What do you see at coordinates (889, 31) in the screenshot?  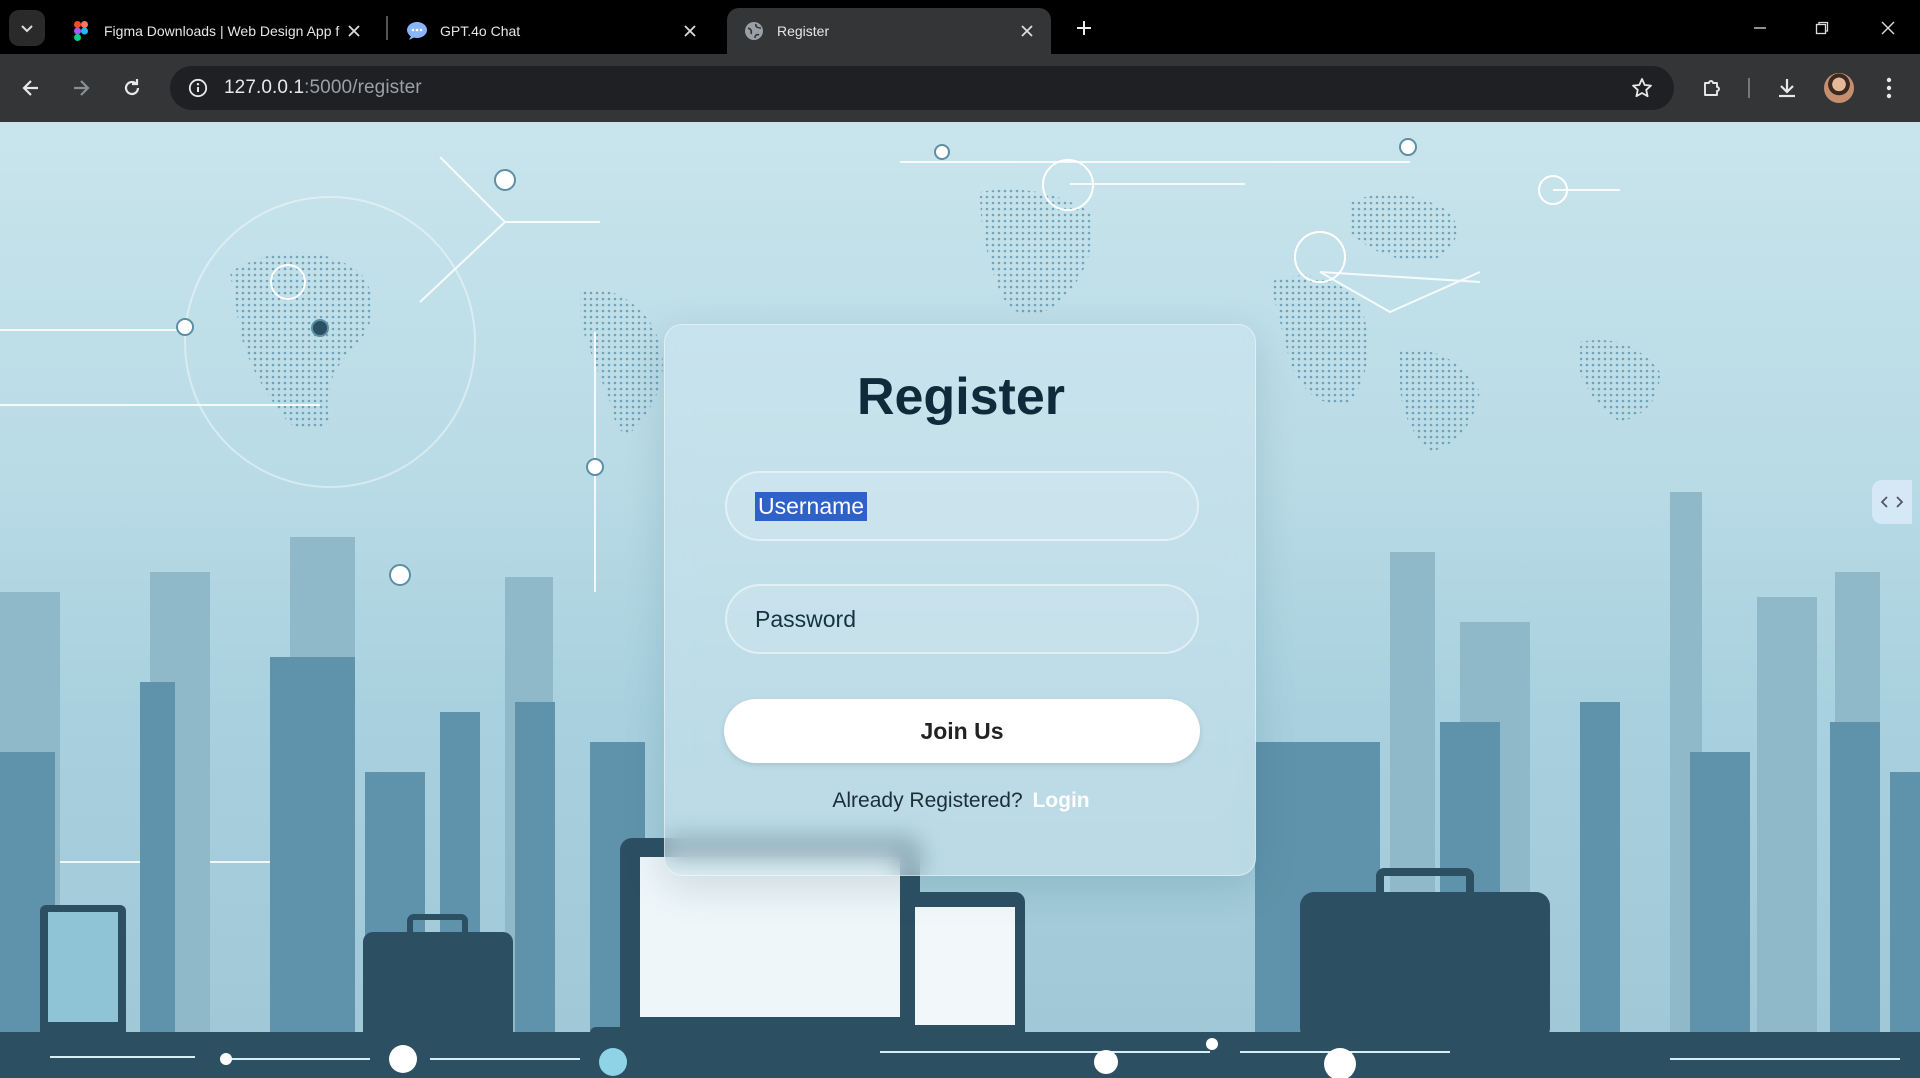 I see `tab-register: Register` at bounding box center [889, 31].